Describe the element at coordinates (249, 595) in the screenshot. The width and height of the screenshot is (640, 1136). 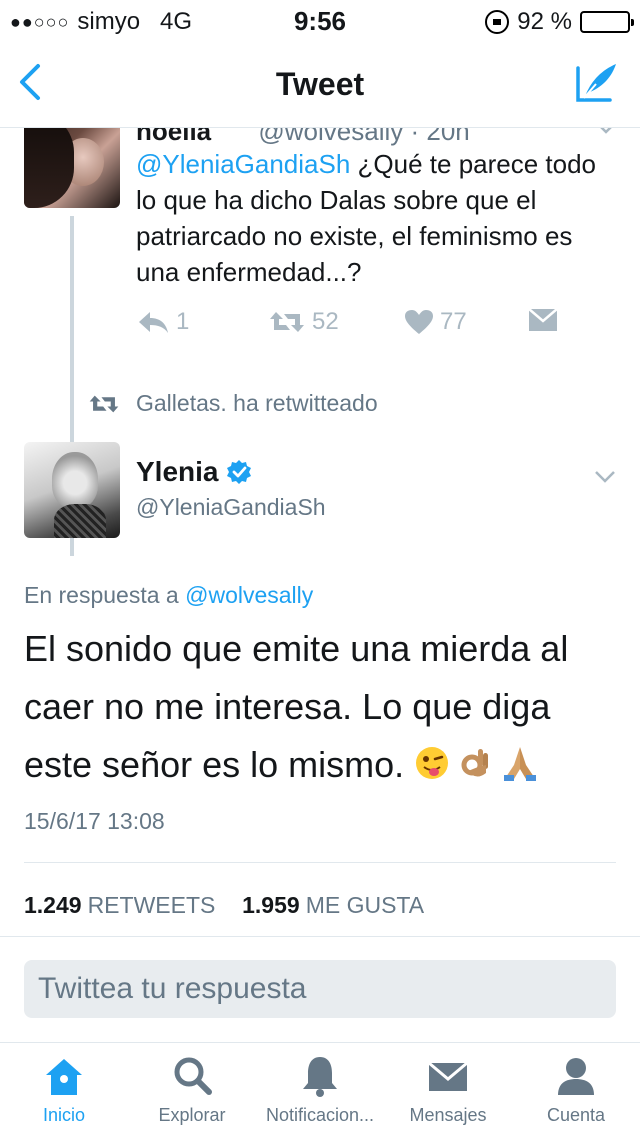
I see `reply-mention-link: @wolvesally` at that location.